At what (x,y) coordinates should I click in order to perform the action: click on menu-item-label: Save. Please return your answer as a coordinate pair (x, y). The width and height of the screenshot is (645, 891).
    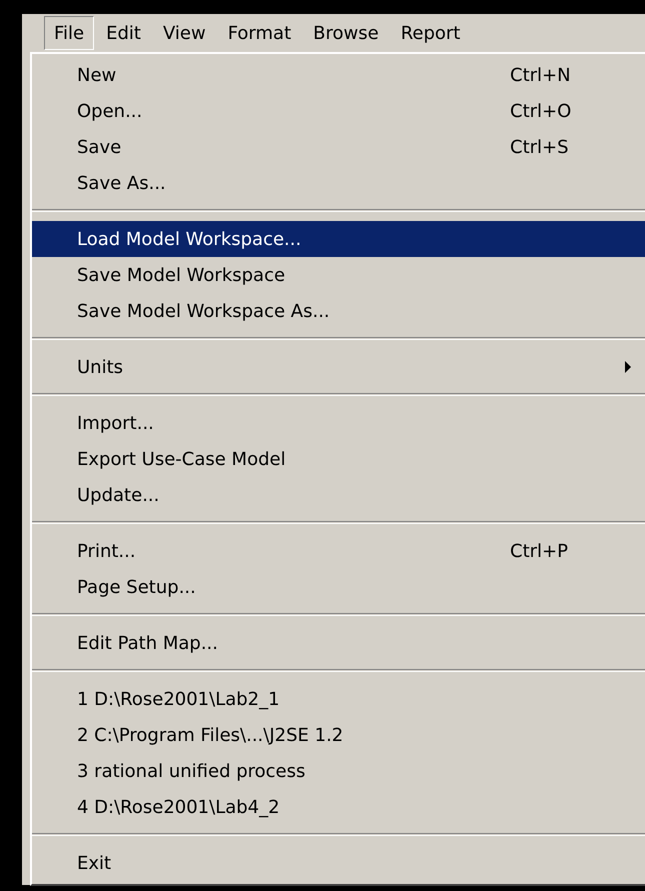
    Looking at the image, I should click on (99, 147).